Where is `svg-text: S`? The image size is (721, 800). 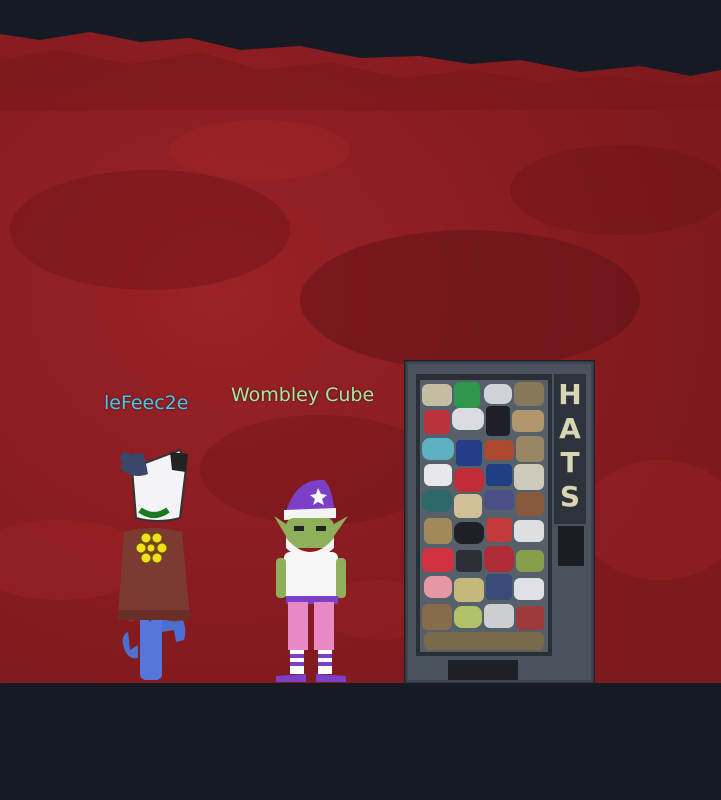 svg-text: S is located at coordinates (570, 496).